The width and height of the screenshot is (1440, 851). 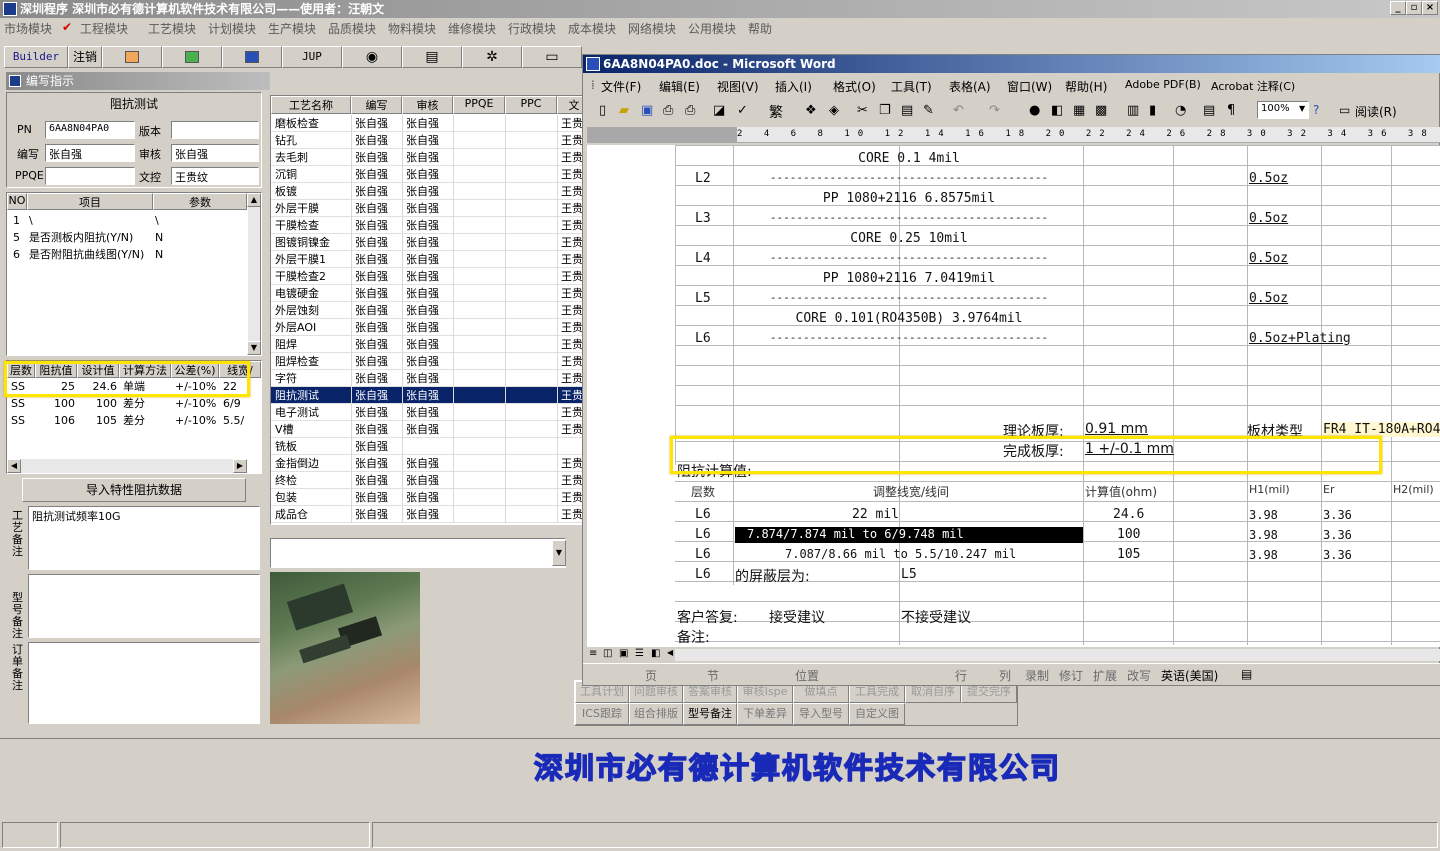 What do you see at coordinates (285, 378) in the screenshot?
I see `proc-cell-name: 字符` at bounding box center [285, 378].